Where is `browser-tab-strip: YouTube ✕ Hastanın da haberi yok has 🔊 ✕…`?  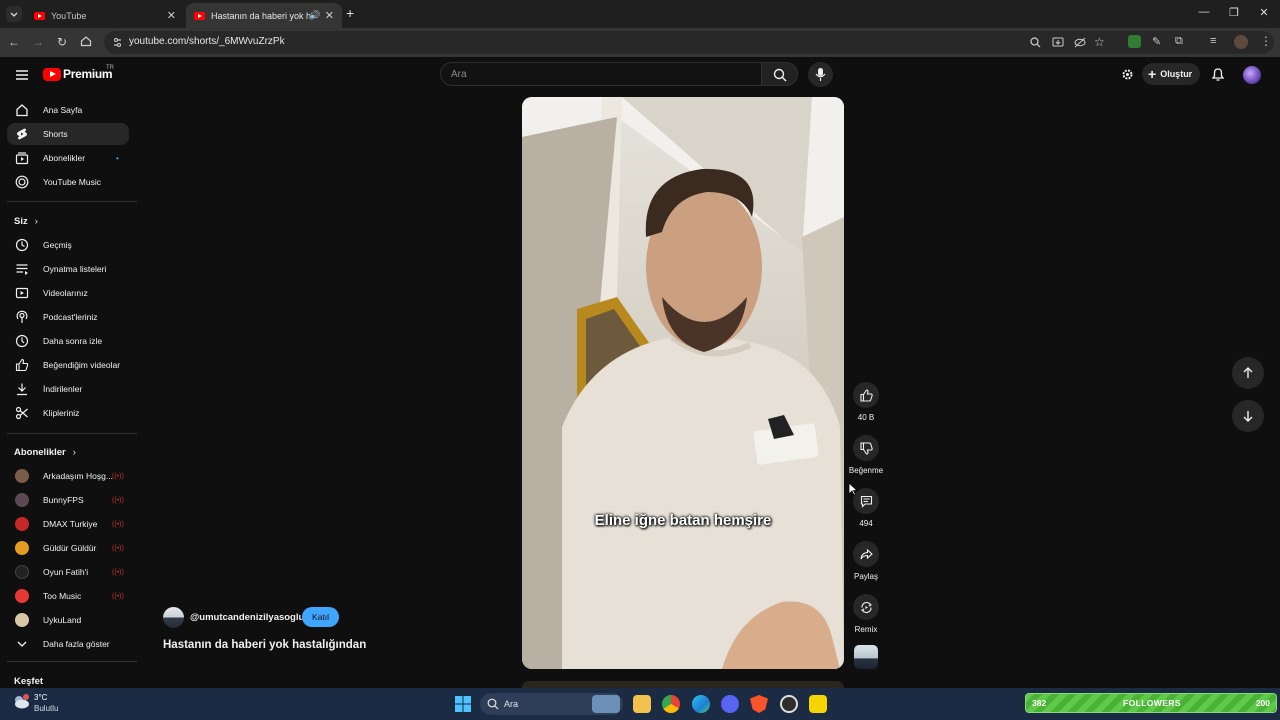
browser-tab-strip: YouTube ✕ Hastanın da haberi yok has 🔊 ✕… is located at coordinates (640, 14).